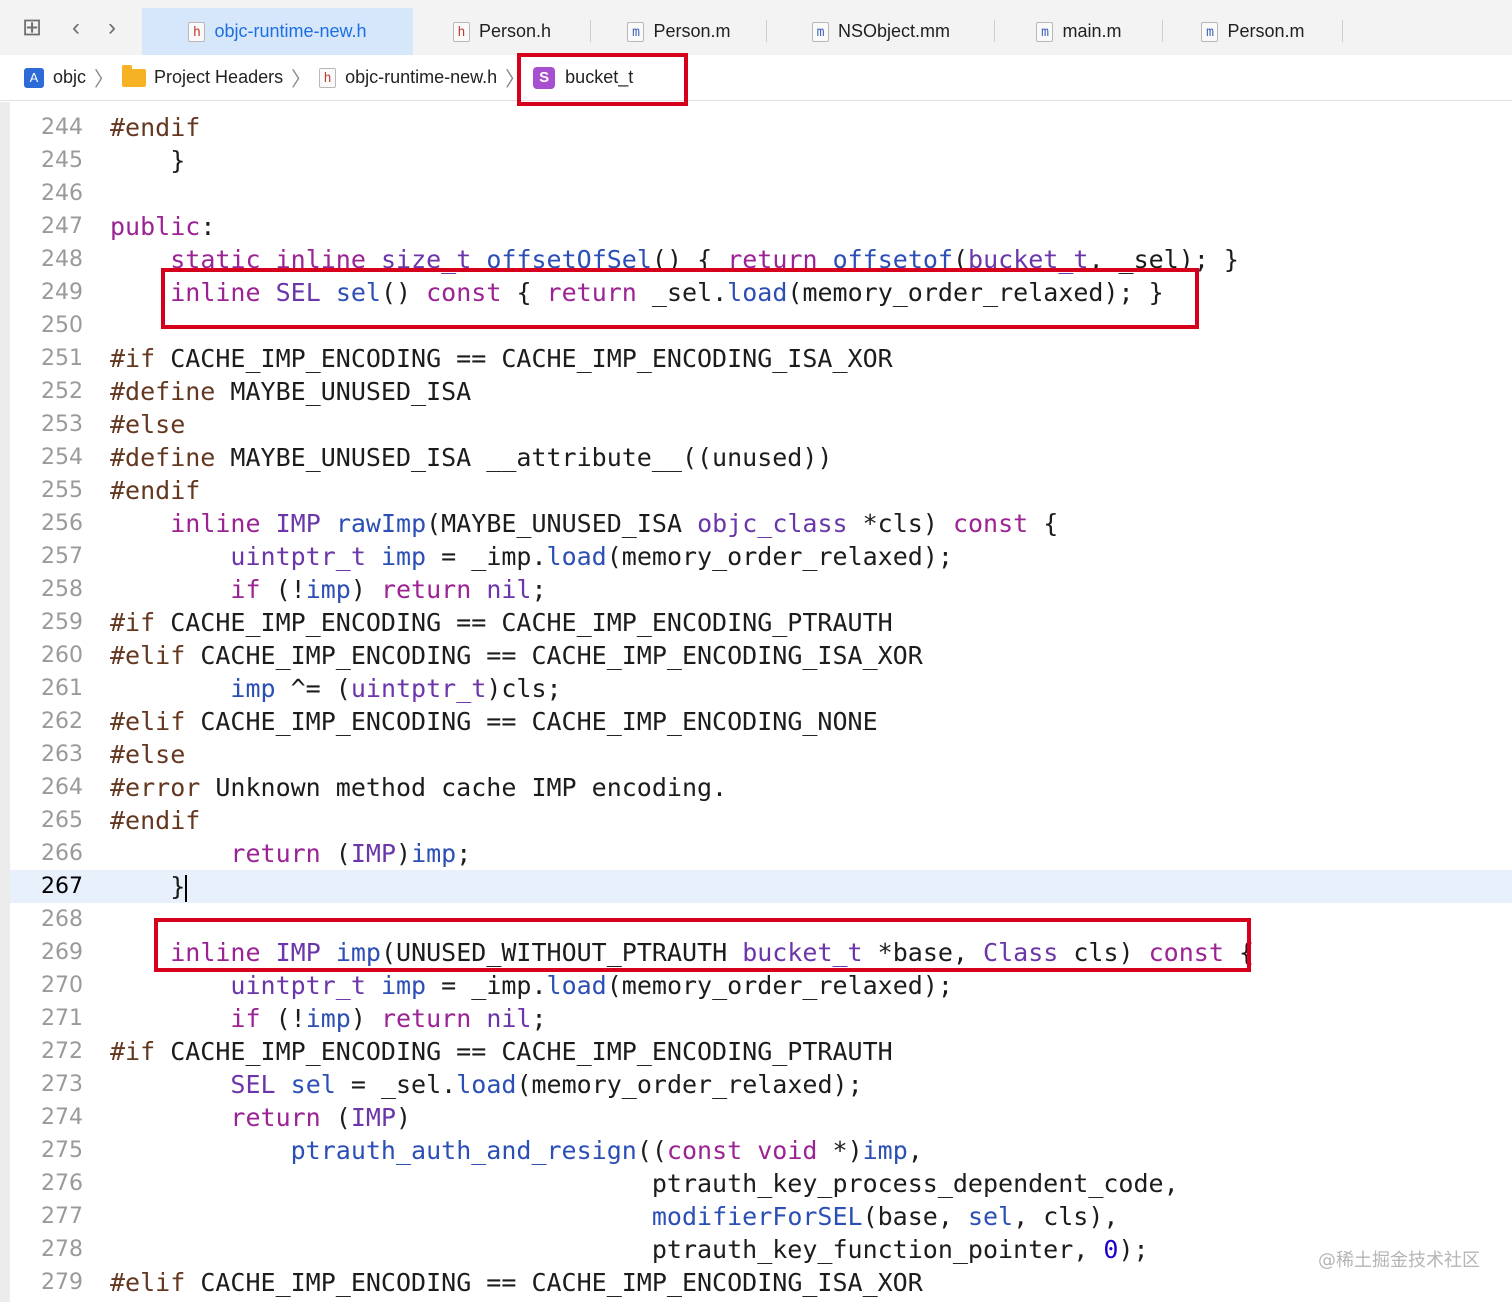 The image size is (1512, 1302). I want to click on line-number: 276, so click(62, 1183).